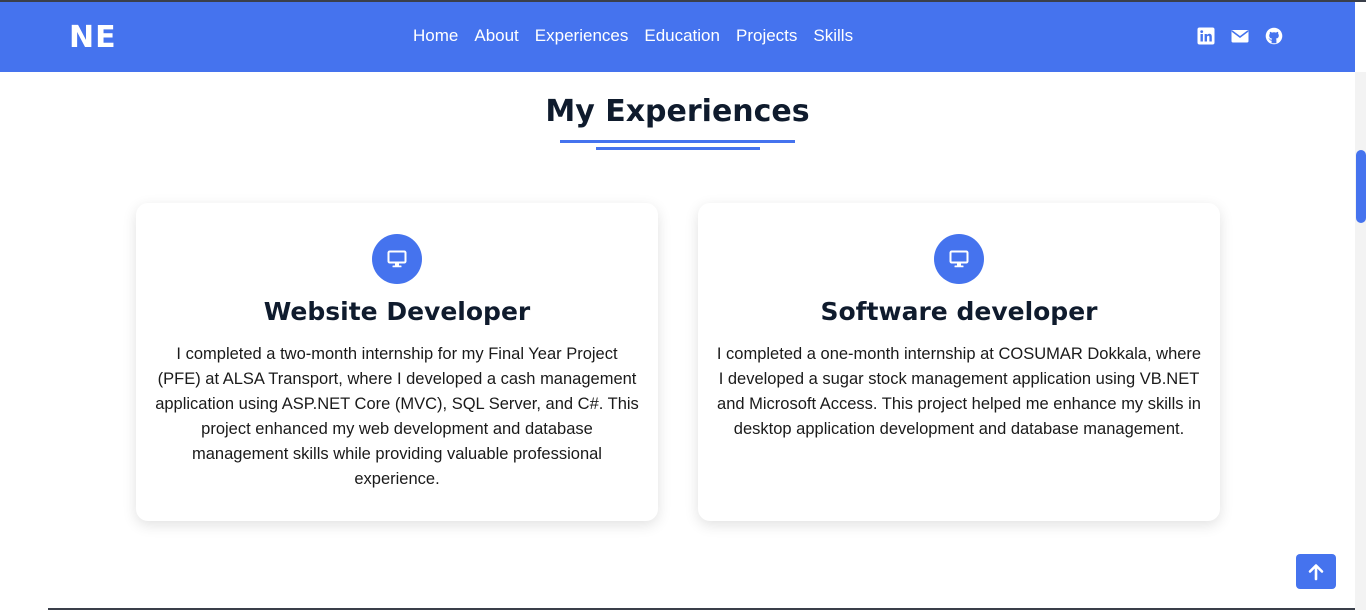 Image resolution: width=1366 pixels, height=610 pixels. I want to click on title-underline, so click(677, 141).